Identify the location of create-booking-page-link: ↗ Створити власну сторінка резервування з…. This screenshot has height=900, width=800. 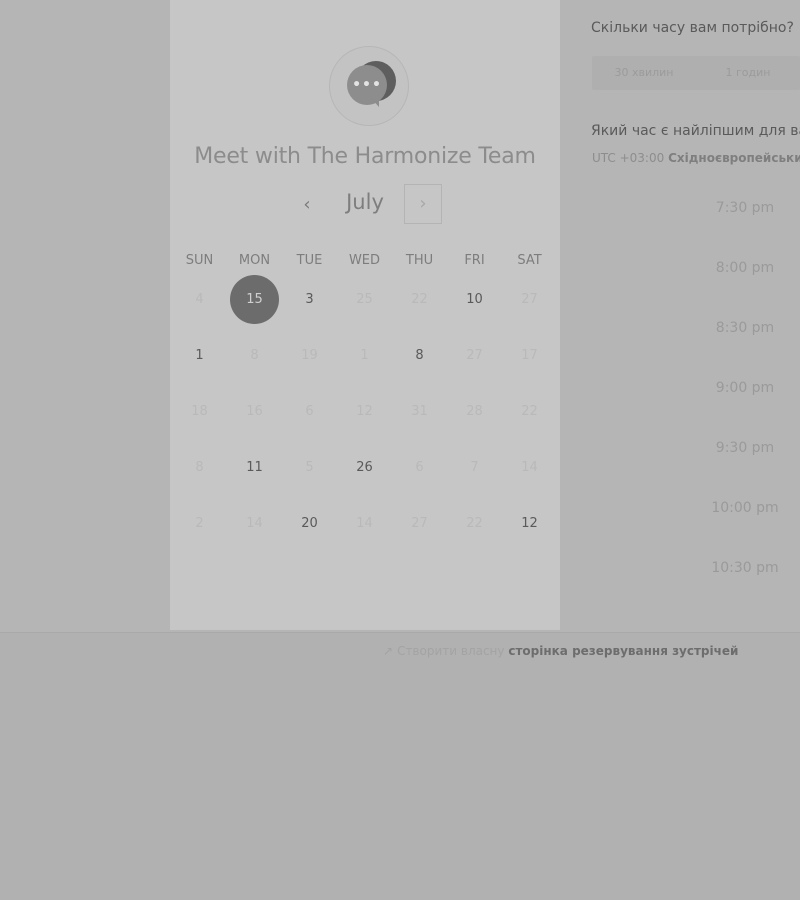
(560, 651).